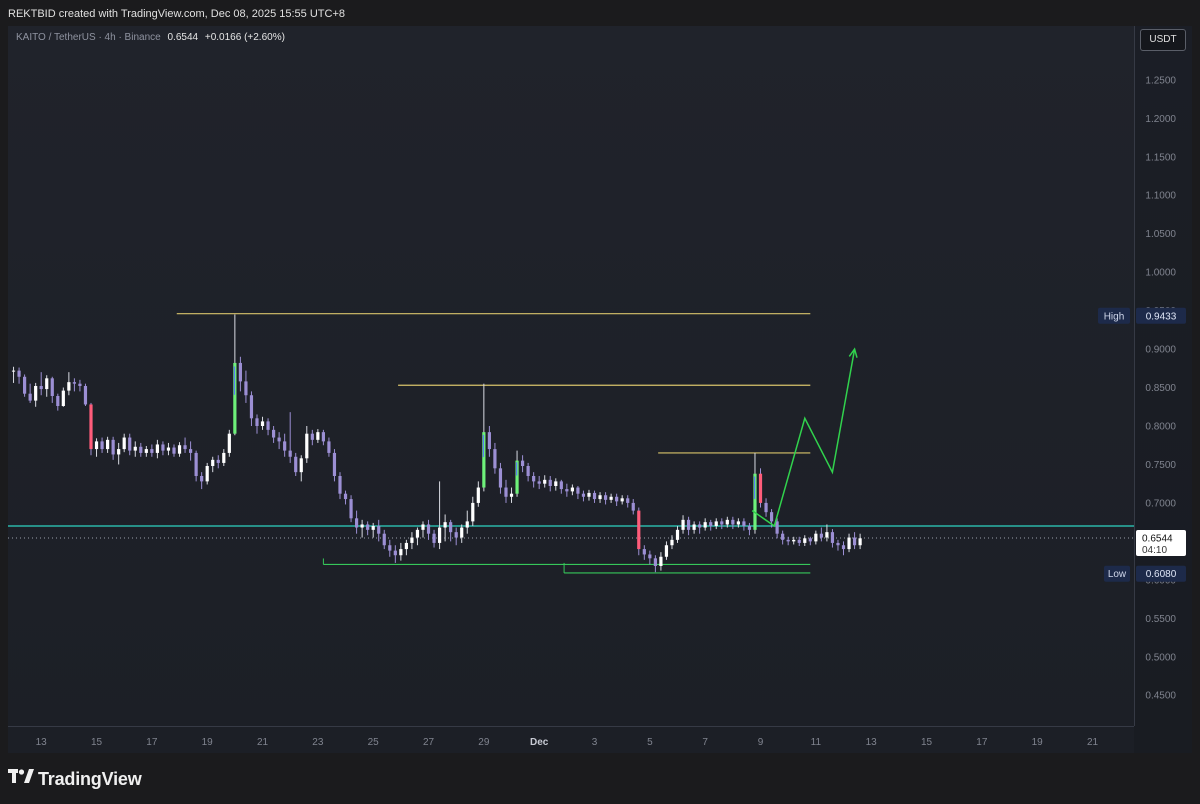  I want to click on legend-symbol: KAITO / TetherUS · 4h · Binance, so click(88, 37).